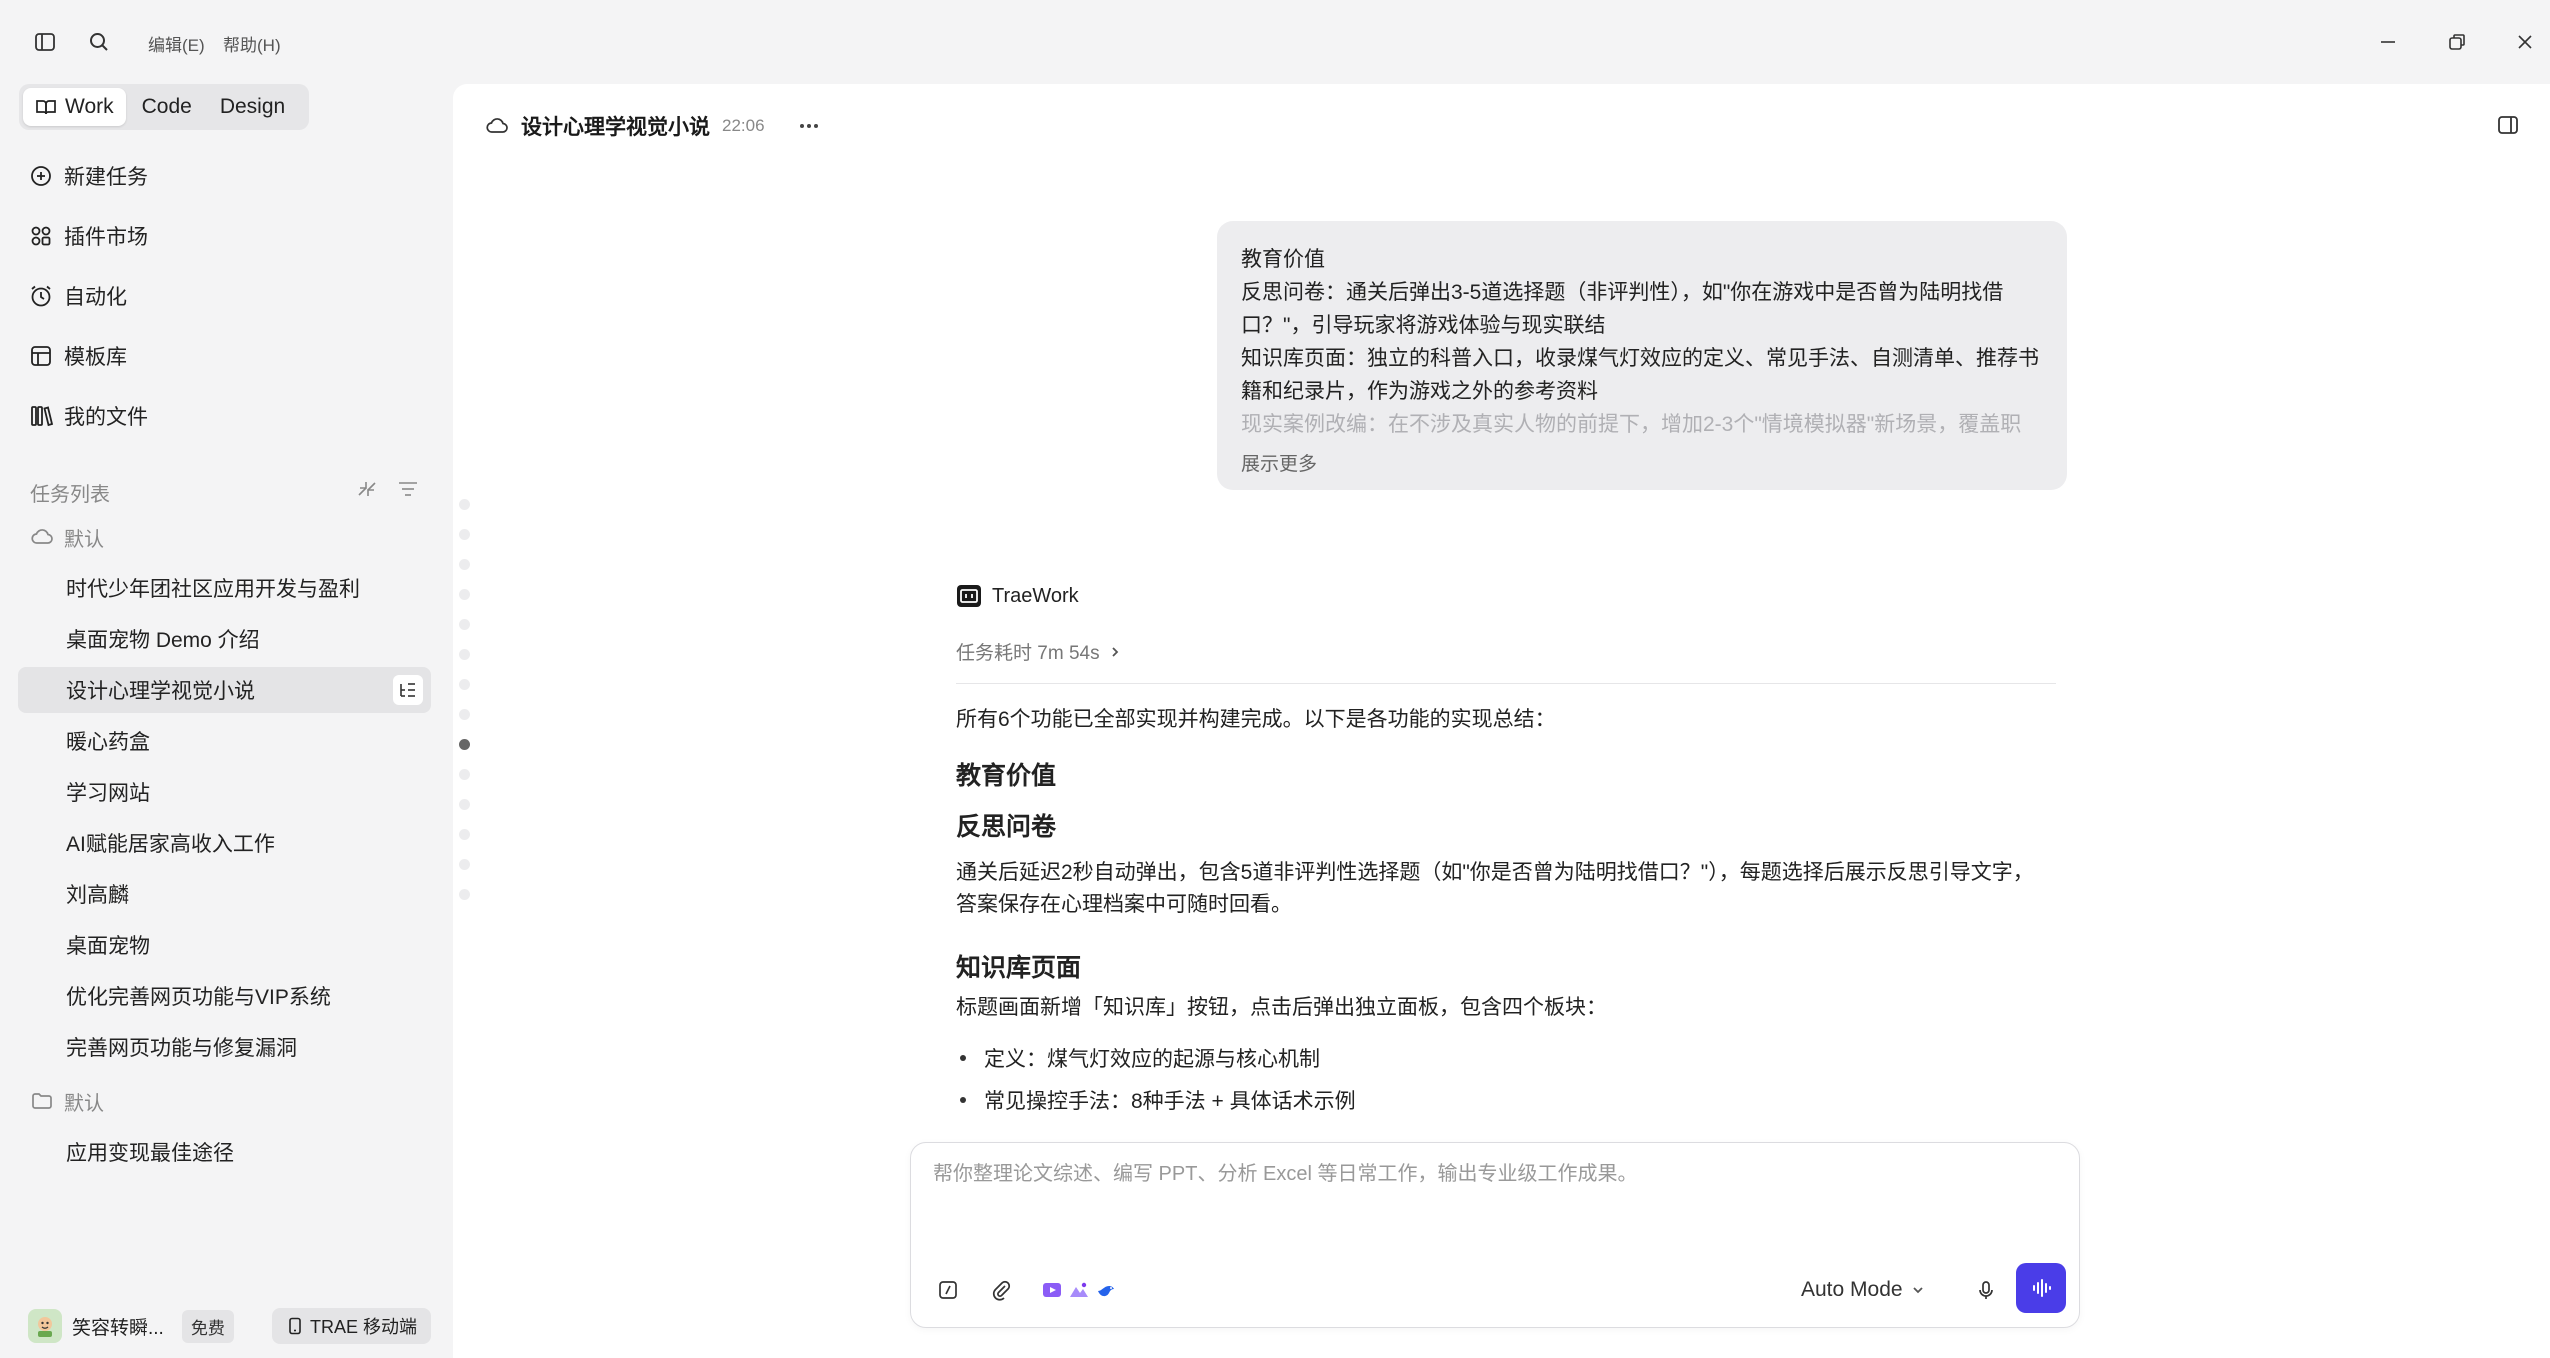 The height and width of the screenshot is (1358, 2550). What do you see at coordinates (1006, 776) in the screenshot?
I see `assistant-heading: 教育价值` at bounding box center [1006, 776].